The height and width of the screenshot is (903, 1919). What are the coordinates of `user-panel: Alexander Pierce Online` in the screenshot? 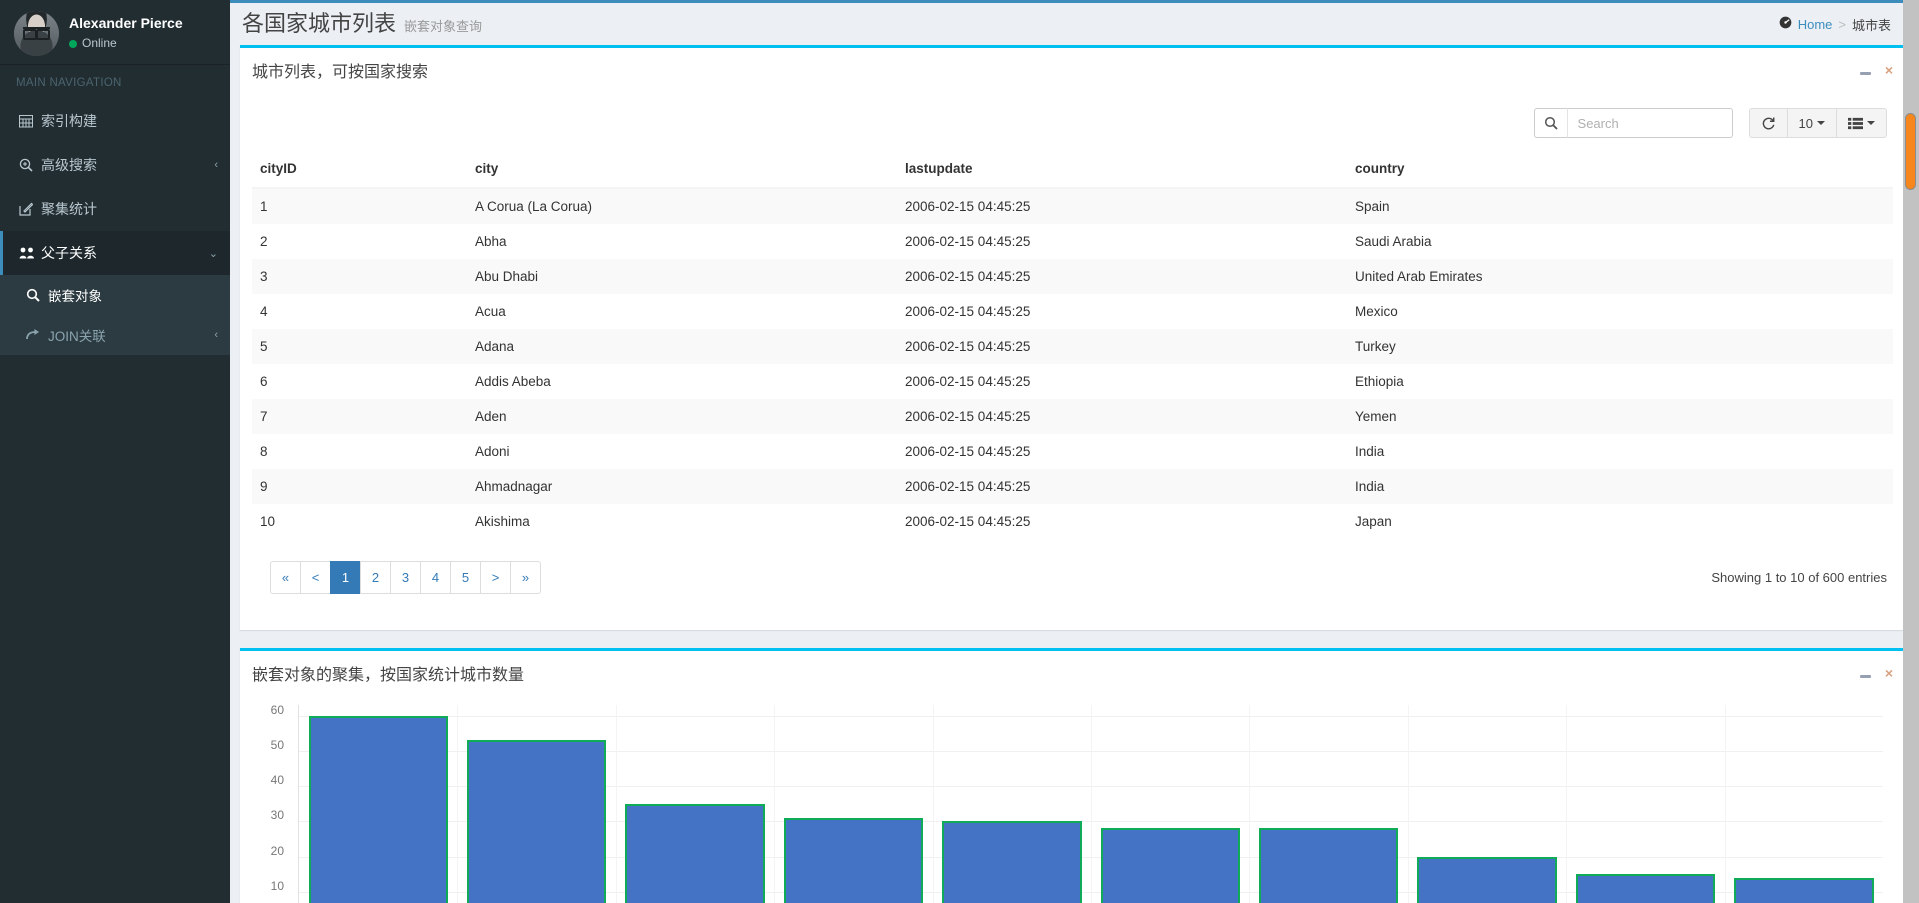 It's located at (115, 32).